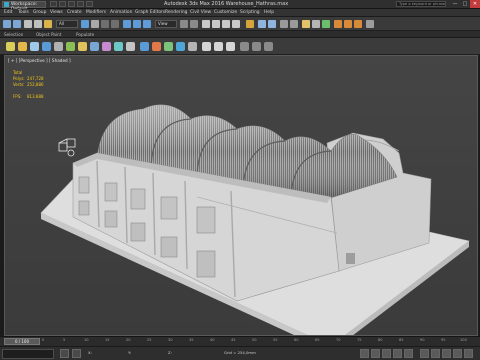 The image size is (480, 360). I want to click on orbit-icon, so click(468, 353).